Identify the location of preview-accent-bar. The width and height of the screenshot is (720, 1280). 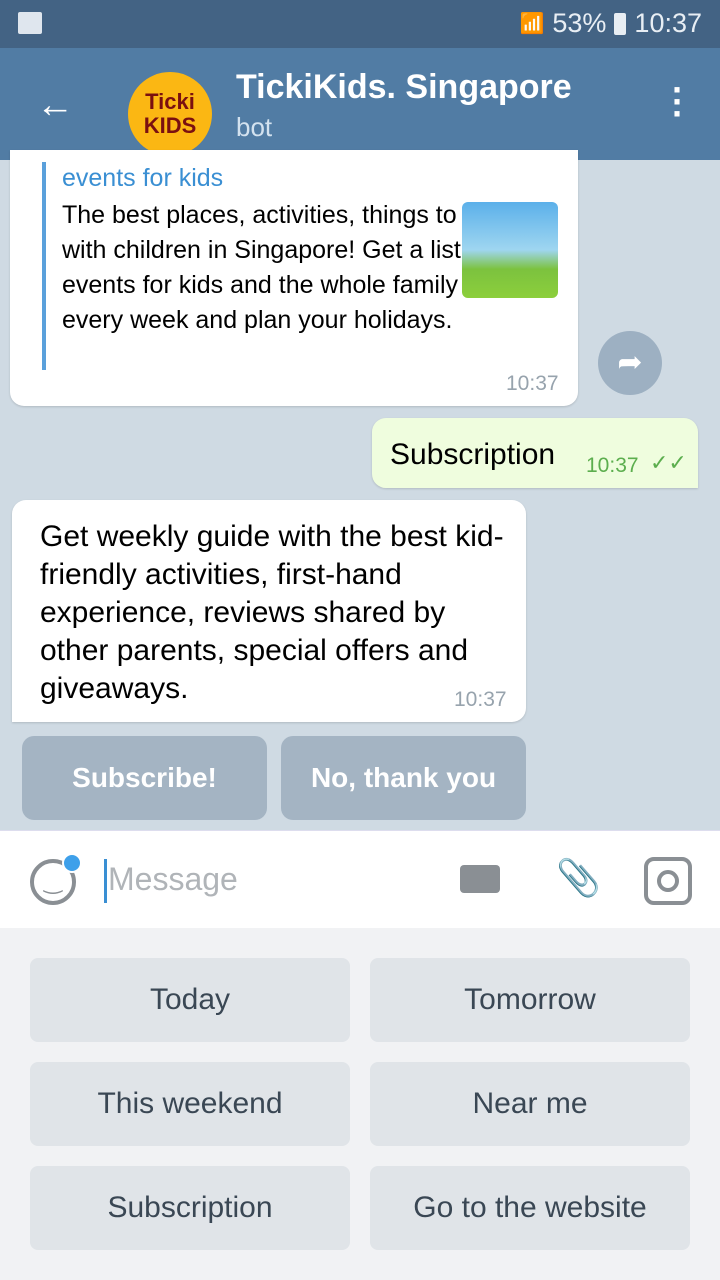
(44, 266).